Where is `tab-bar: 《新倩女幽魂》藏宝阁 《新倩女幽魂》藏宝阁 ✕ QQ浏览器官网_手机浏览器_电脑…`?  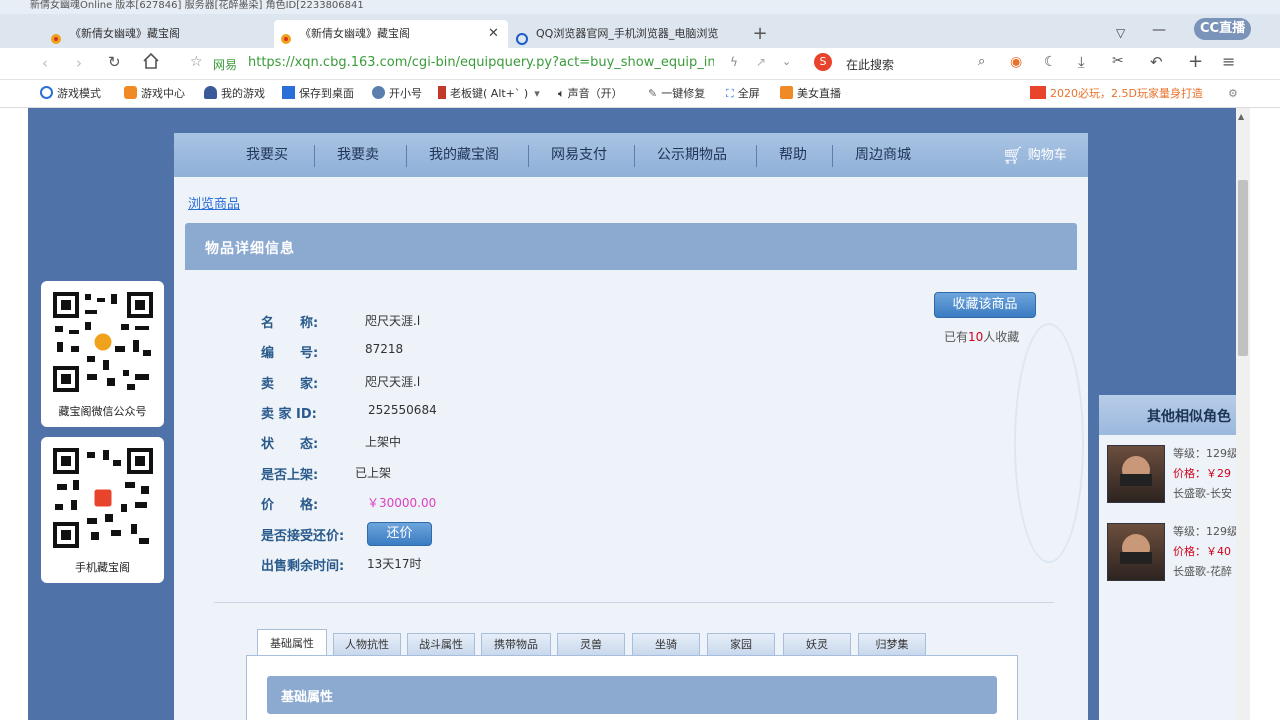 tab-bar: 《新倩女幽魂》藏宝阁 《新倩女幽魂》藏宝阁 ✕ QQ浏览器官网_手机浏览器_电脑… is located at coordinates (640, 31).